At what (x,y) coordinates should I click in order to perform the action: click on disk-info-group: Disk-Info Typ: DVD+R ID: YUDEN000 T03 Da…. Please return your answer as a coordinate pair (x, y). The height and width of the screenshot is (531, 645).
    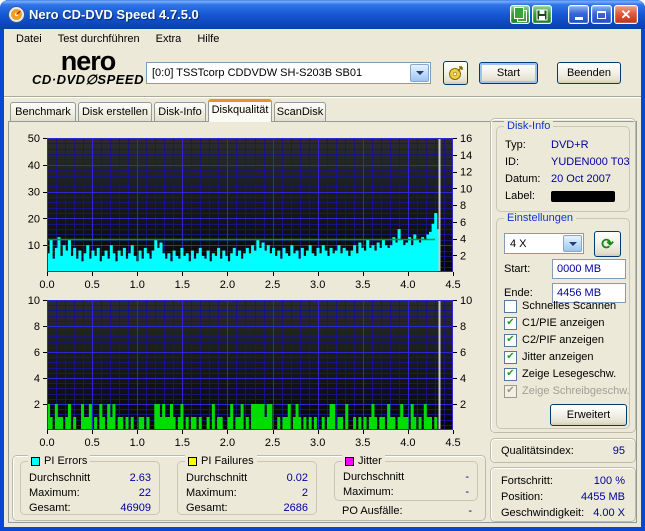
    Looking at the image, I should click on (563, 166).